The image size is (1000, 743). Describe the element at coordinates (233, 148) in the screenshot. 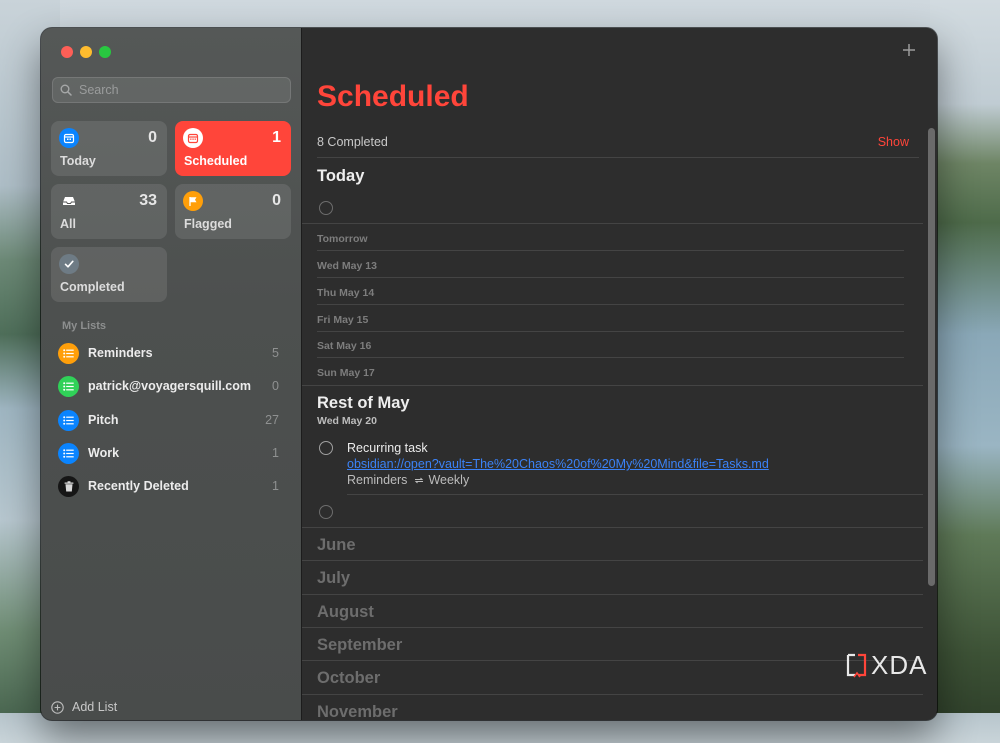

I see `smart-list-scheduled: 1 Scheduled` at that location.